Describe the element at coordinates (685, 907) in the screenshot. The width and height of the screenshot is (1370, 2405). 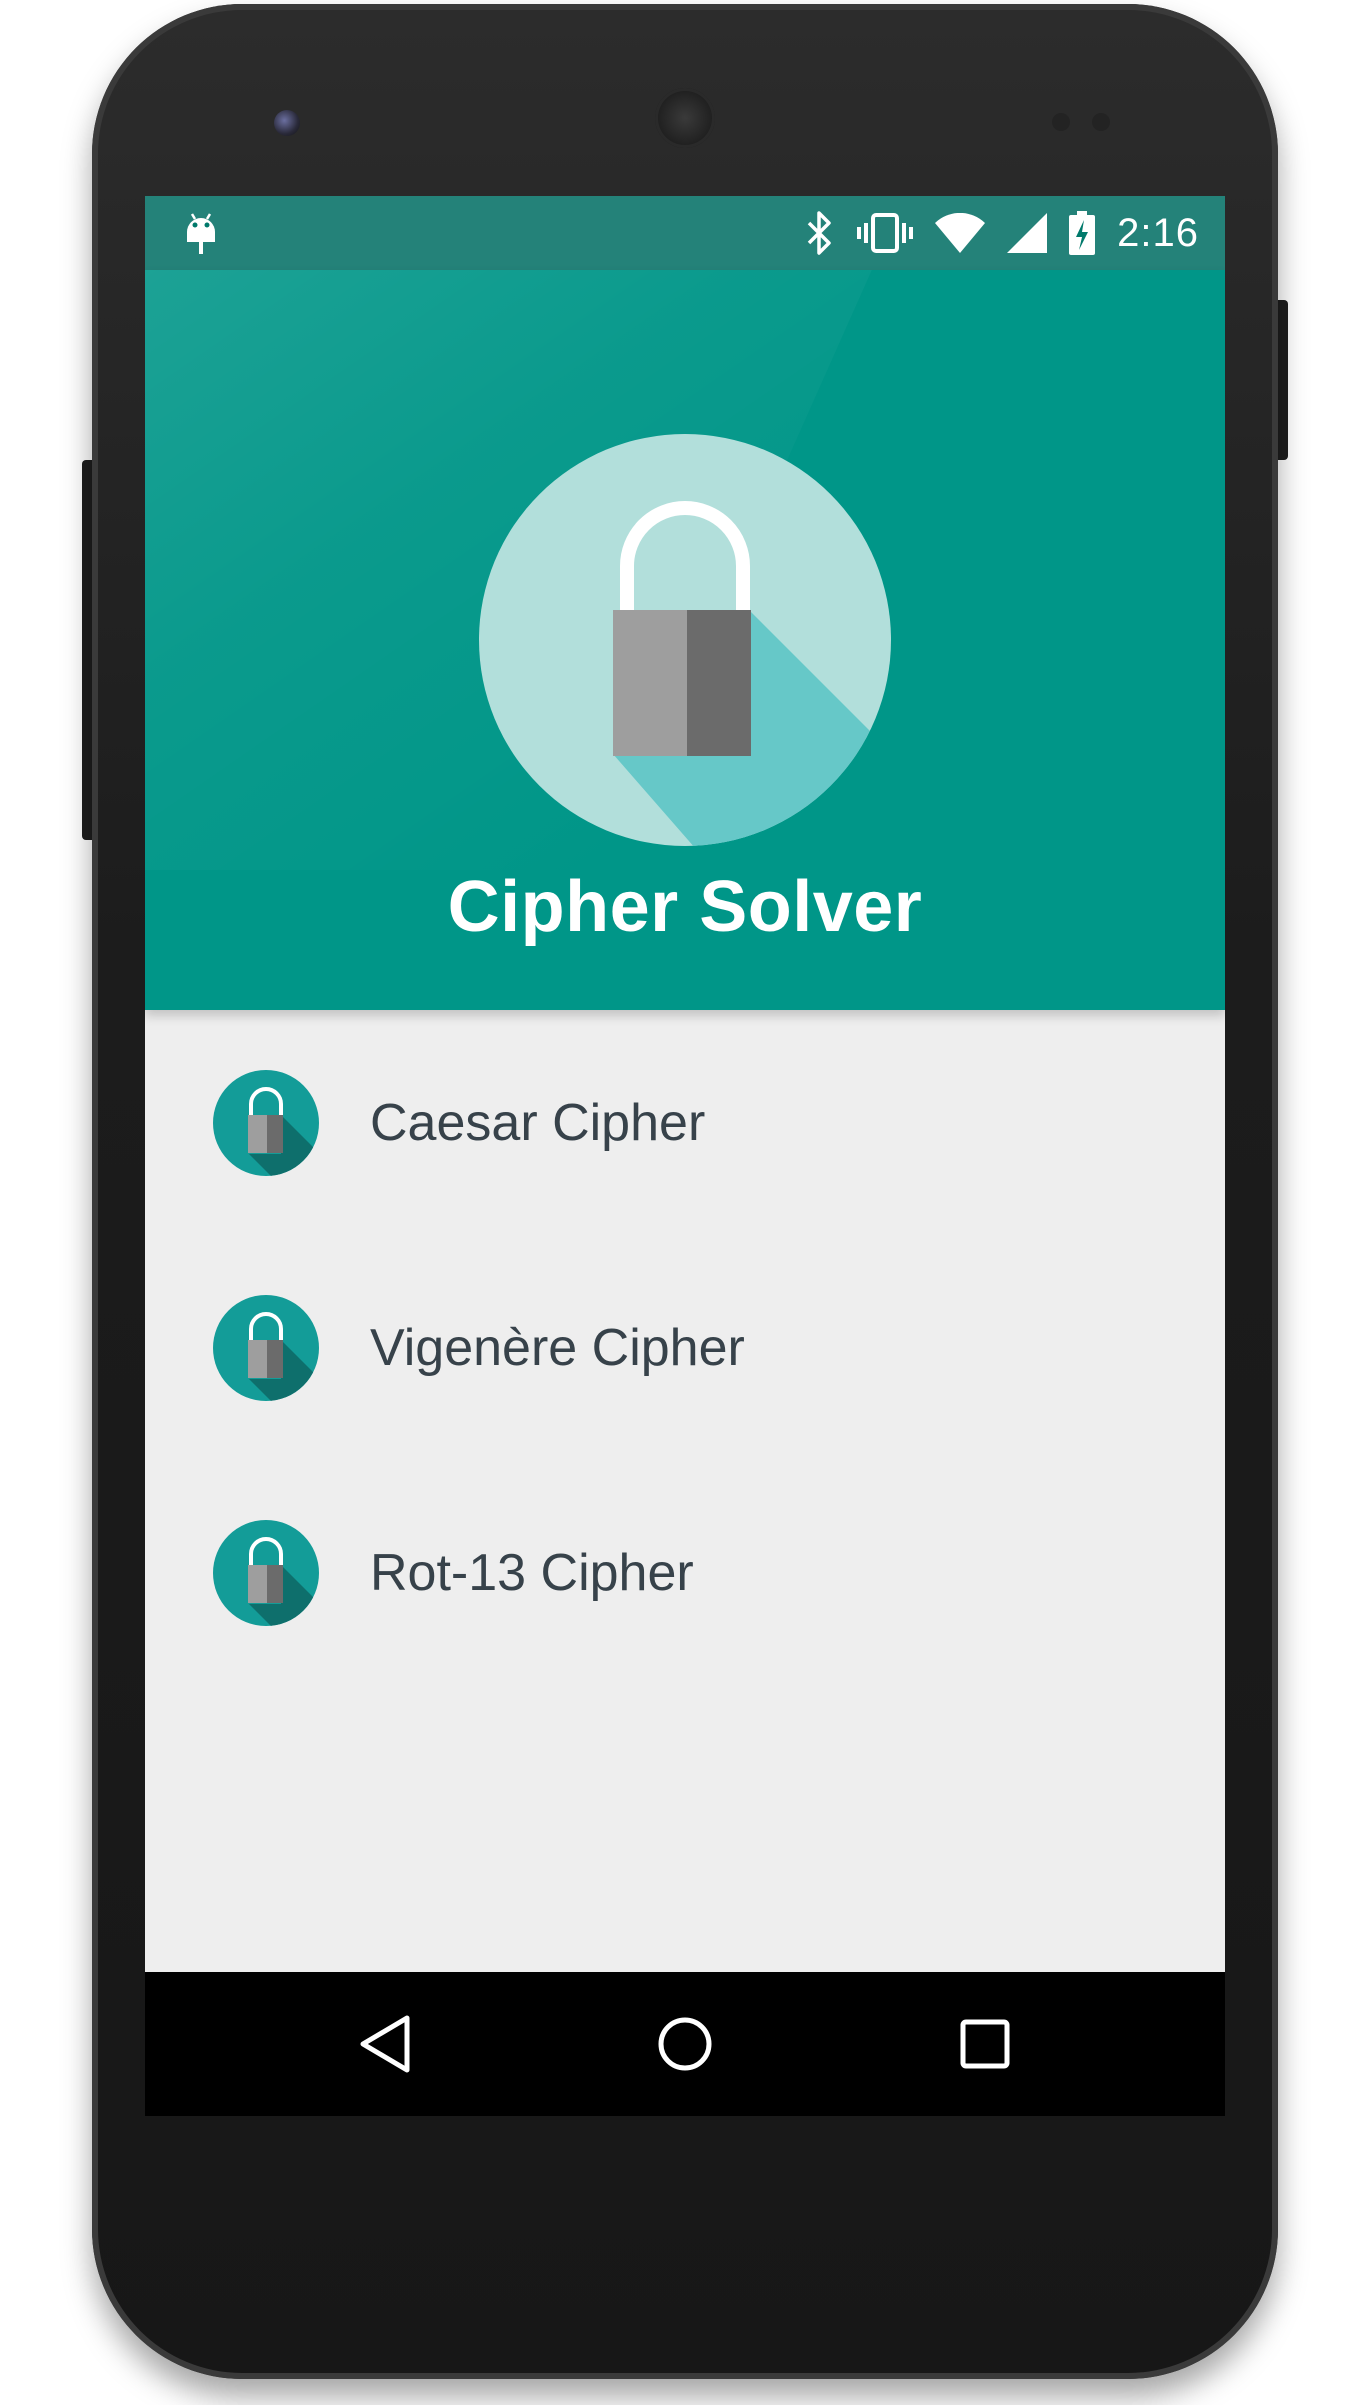
I see `app-title: Cipher Solver` at that location.